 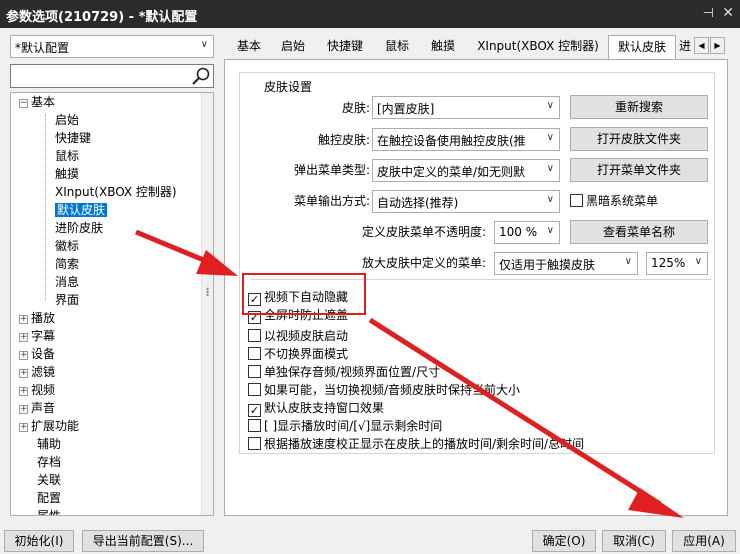 What do you see at coordinates (254, 410) in the screenshot?
I see `checkbox-checked: ✓` at bounding box center [254, 410].